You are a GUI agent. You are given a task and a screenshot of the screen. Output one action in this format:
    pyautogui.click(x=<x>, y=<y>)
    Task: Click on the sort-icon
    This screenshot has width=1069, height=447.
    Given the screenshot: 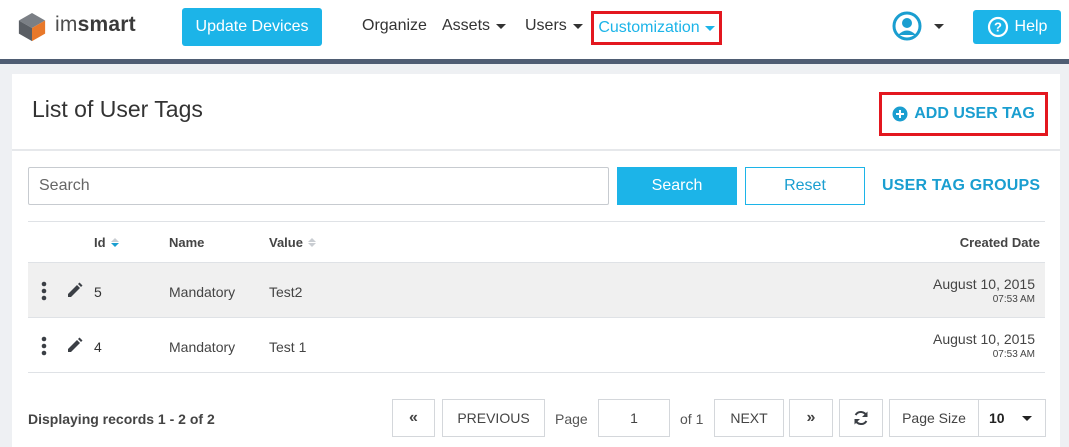 What is the action you would take?
    pyautogui.click(x=311, y=242)
    